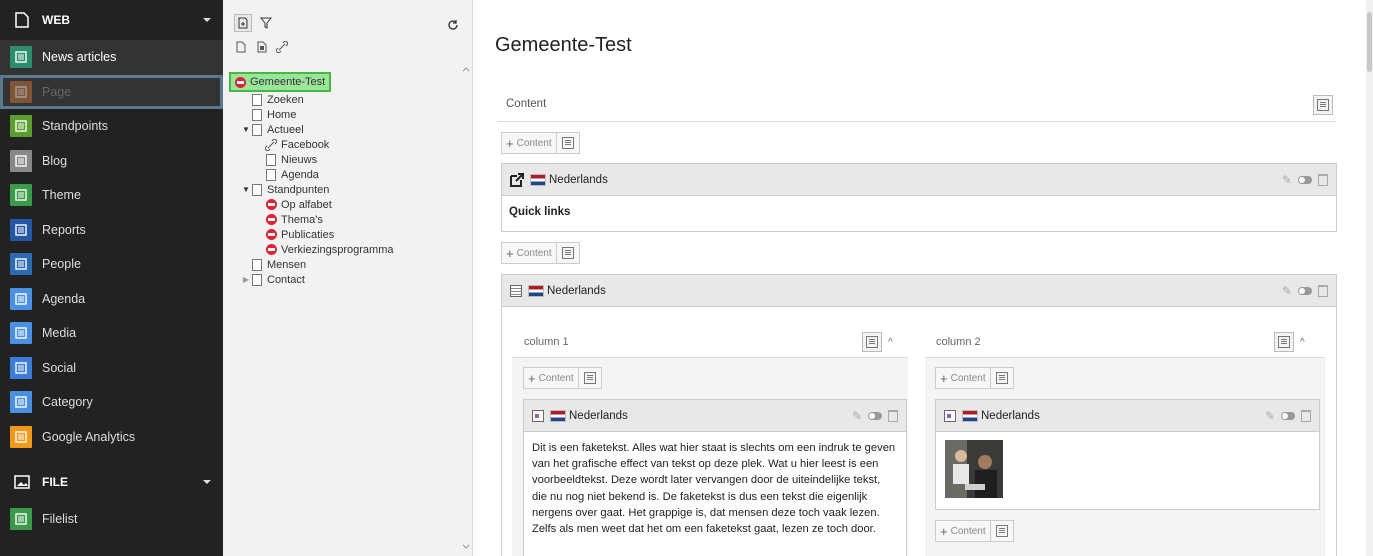 This screenshot has height=556, width=1373. What do you see at coordinates (111, 482) in the screenshot?
I see `file-group-header: FILE` at bounding box center [111, 482].